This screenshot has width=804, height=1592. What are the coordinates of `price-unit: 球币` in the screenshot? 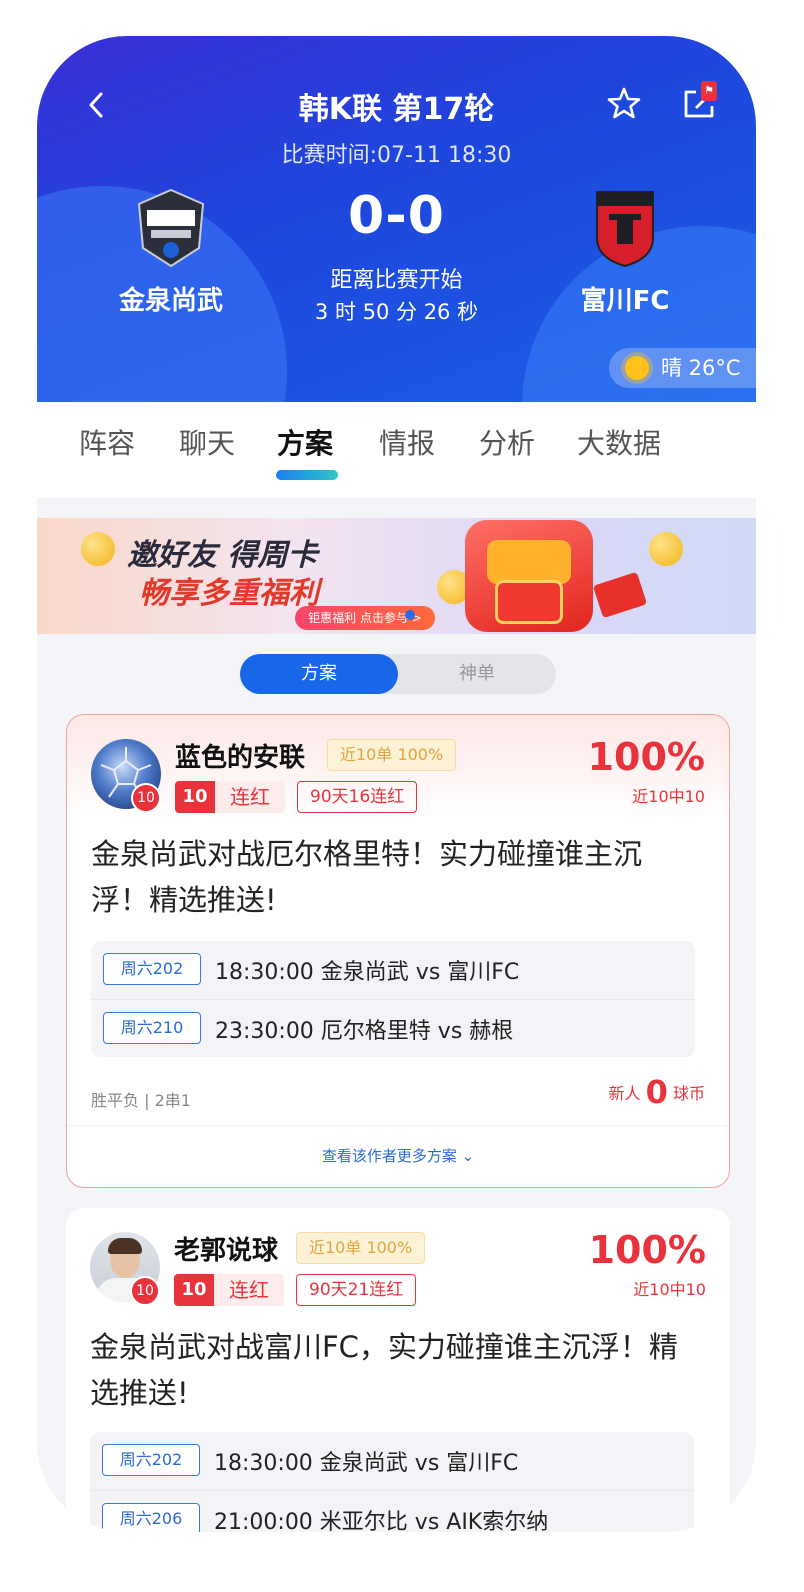 It's located at (688, 1093).